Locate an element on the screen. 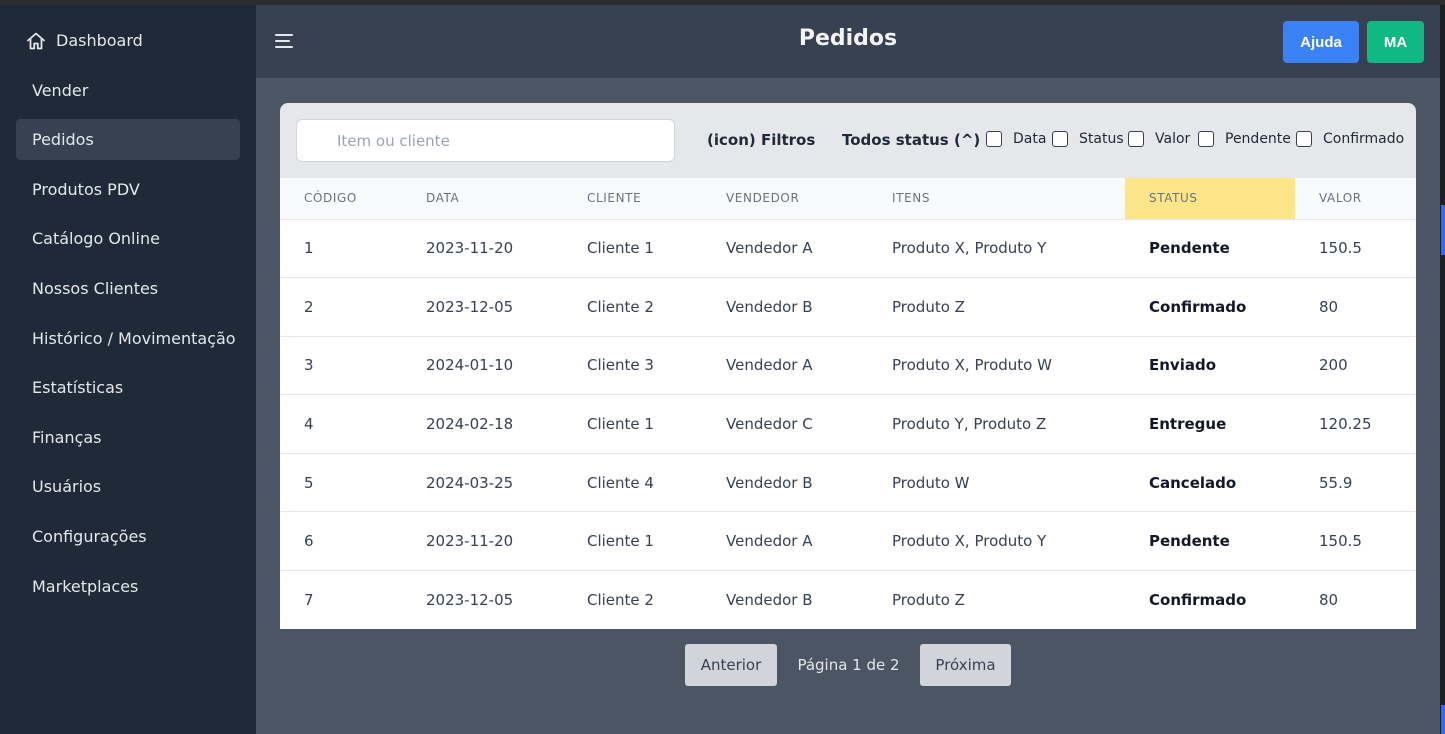 This screenshot has height=734, width=1445. sidebar-item-configuracoes: Configurações is located at coordinates (128, 536).